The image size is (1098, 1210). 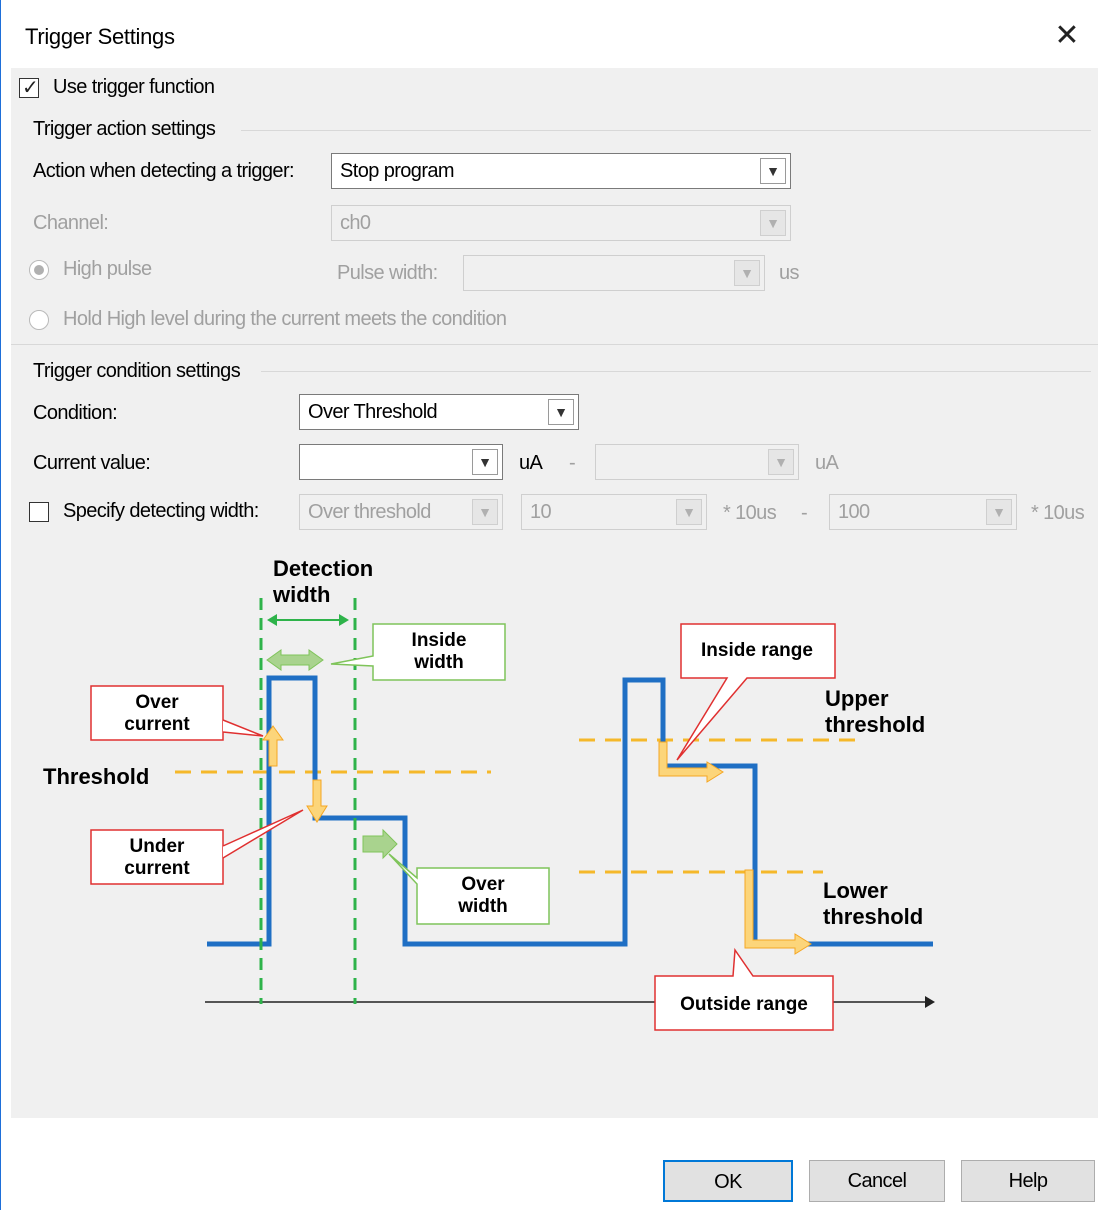 What do you see at coordinates (157, 868) in the screenshot?
I see `under-current-line2: current` at bounding box center [157, 868].